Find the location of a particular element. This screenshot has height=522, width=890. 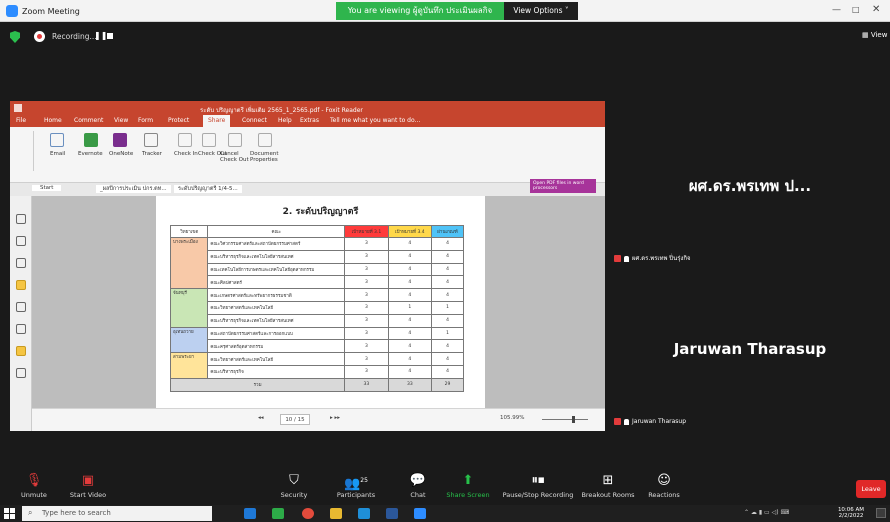

breakout-rooms-button: ⊞ Breakout Rooms is located at coordinates (608, 487).